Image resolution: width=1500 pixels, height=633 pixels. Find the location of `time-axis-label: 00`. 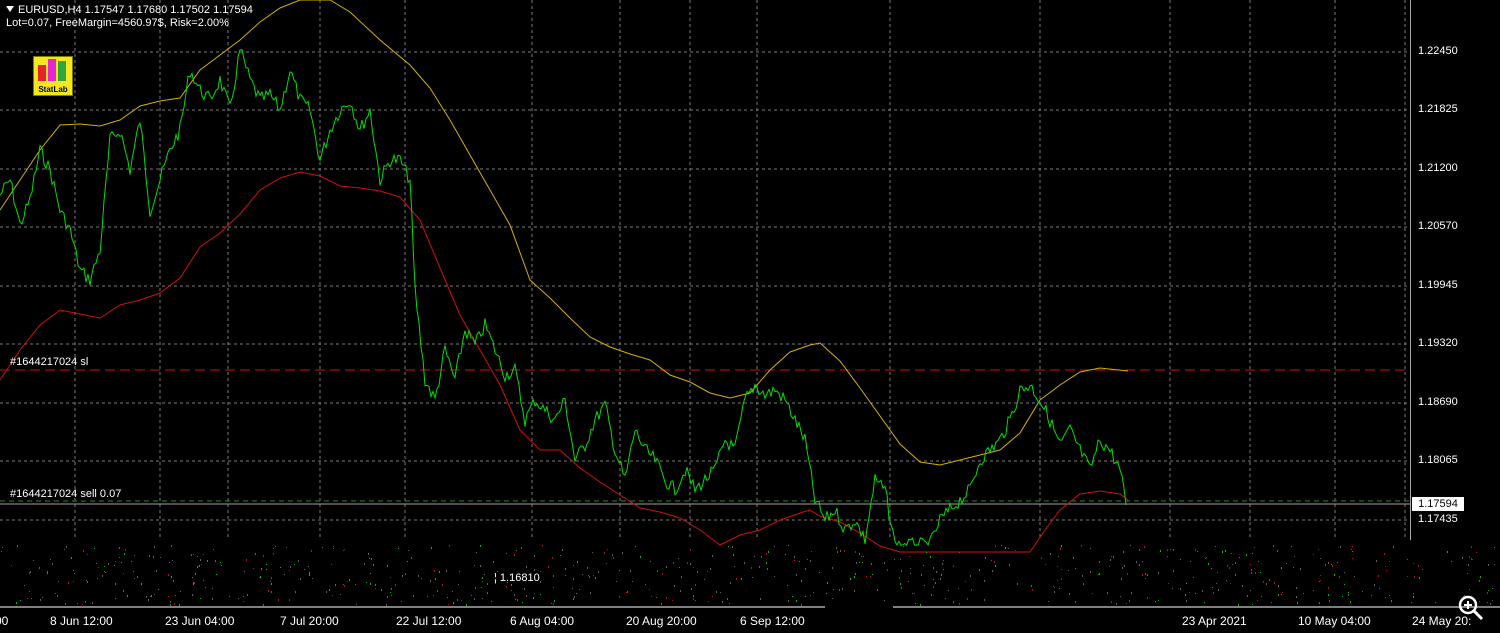

time-axis-label: 00 is located at coordinates (4, 621).